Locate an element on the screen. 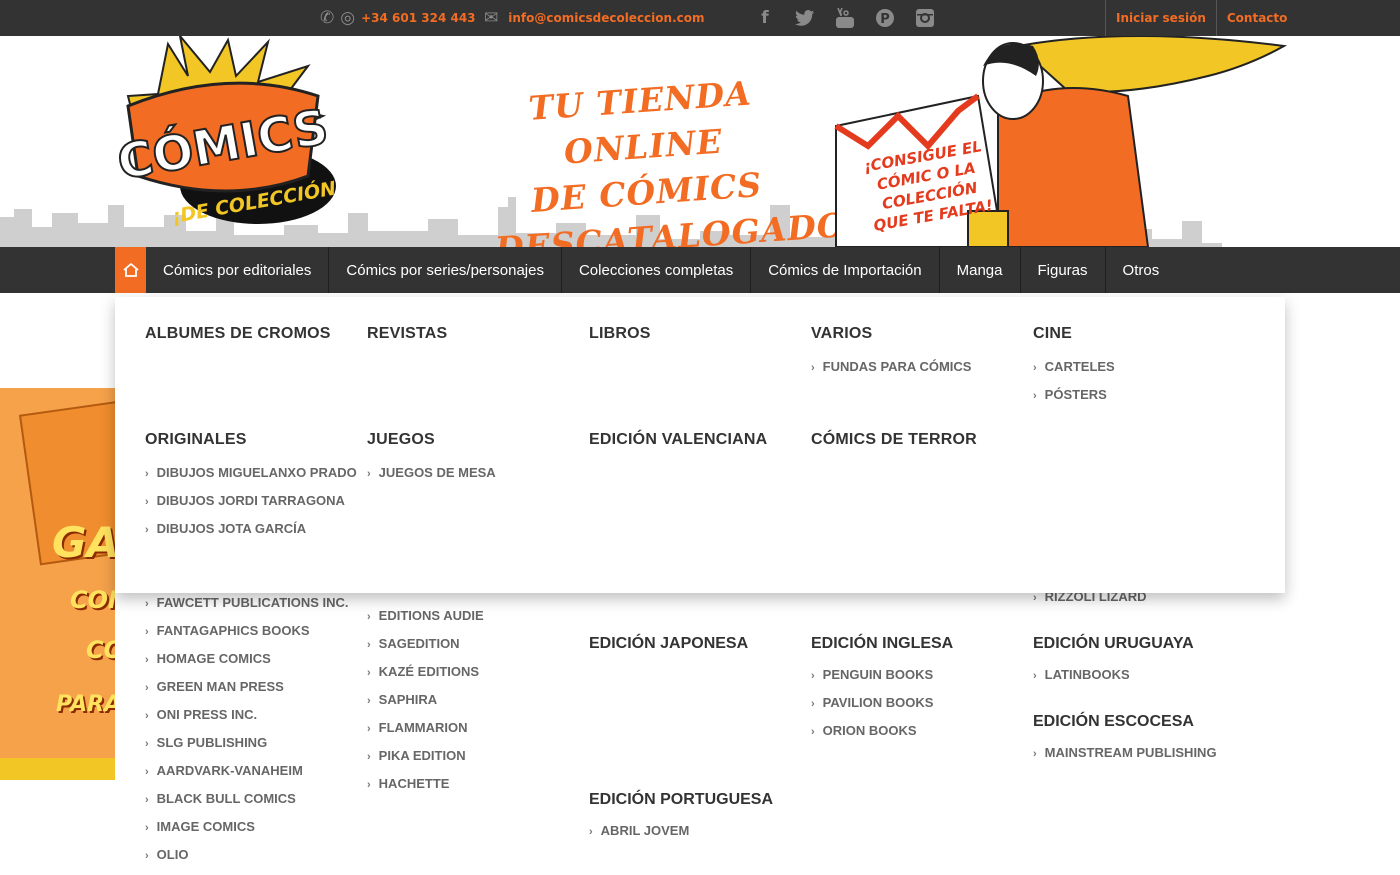 The height and width of the screenshot is (875, 1400). list-item: › BLACK BULL COMICS is located at coordinates (220, 798).